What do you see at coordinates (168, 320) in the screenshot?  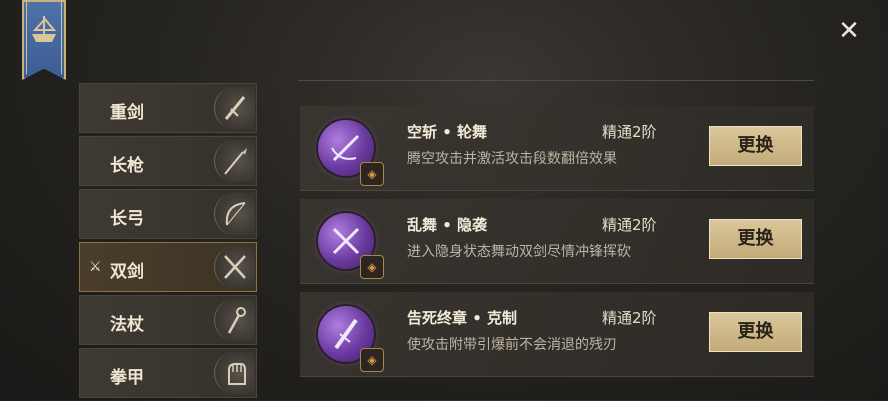 I see `weapon-tab-staff: 法杖` at bounding box center [168, 320].